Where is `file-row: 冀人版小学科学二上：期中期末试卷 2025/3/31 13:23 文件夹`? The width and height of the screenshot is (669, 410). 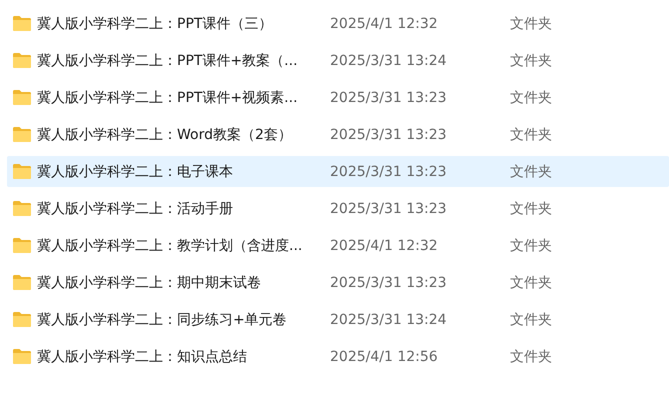 file-row: 冀人版小学科学二上：期中期末试卷 2025/3/31 13:23 文件夹 is located at coordinates (338, 282).